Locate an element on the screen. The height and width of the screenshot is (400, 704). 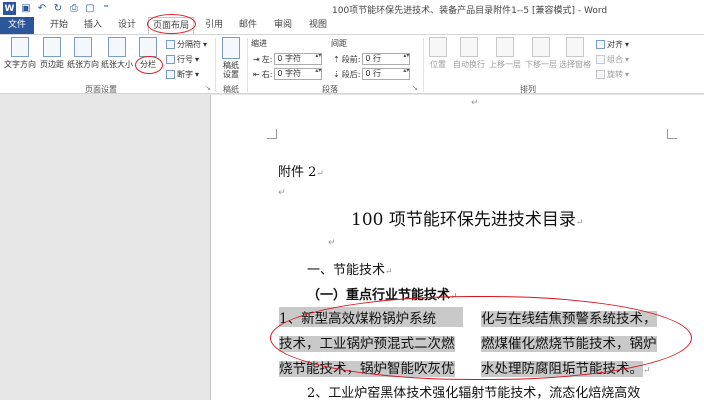
print-preview-icon: ⎙ is located at coordinates (74, 9).